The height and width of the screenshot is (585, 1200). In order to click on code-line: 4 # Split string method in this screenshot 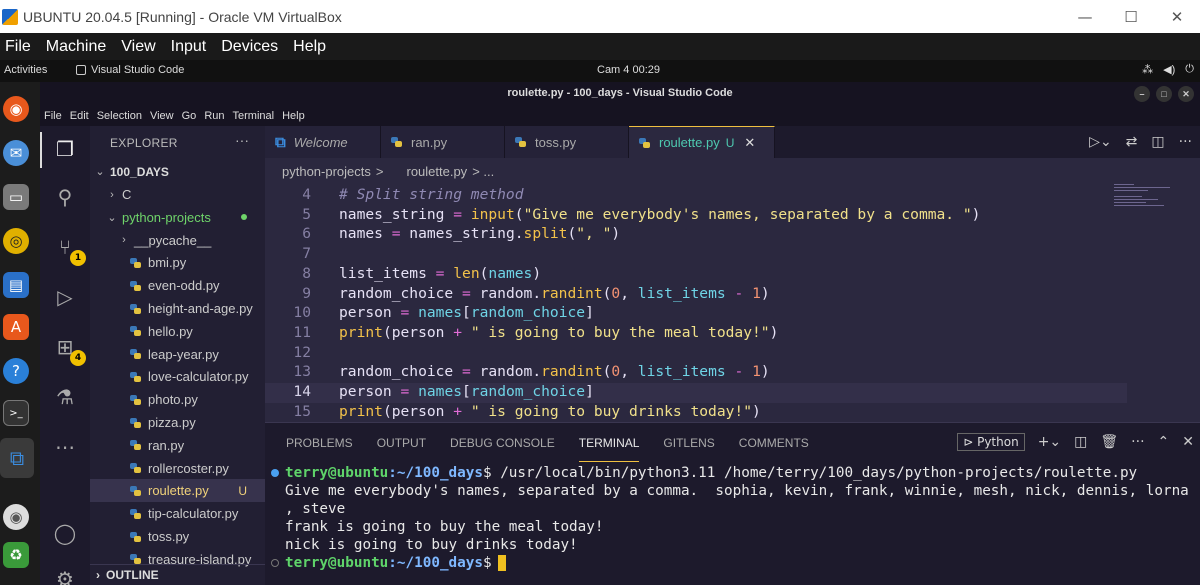, I will do `click(732, 196)`.